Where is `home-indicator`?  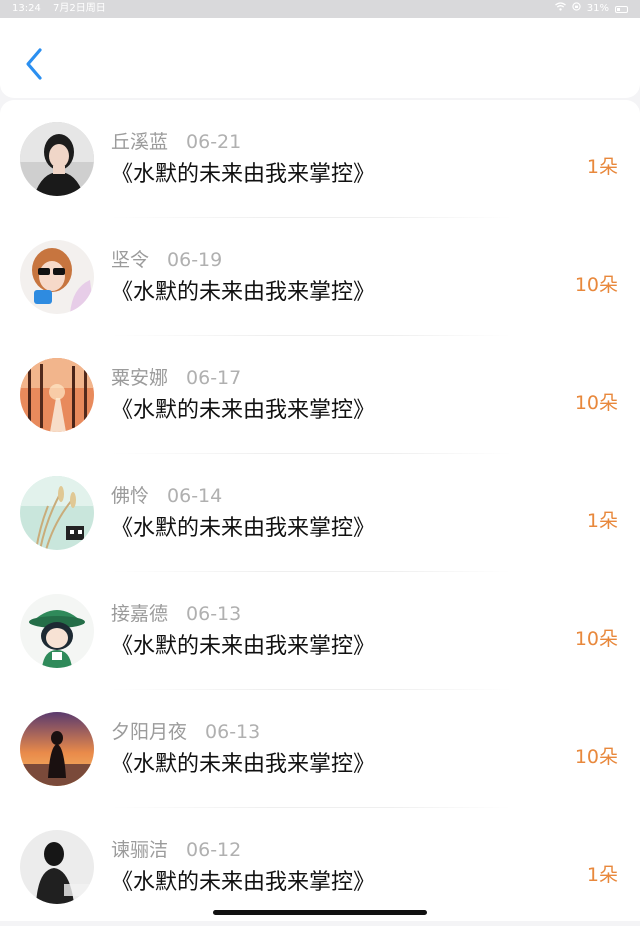
home-indicator is located at coordinates (320, 912).